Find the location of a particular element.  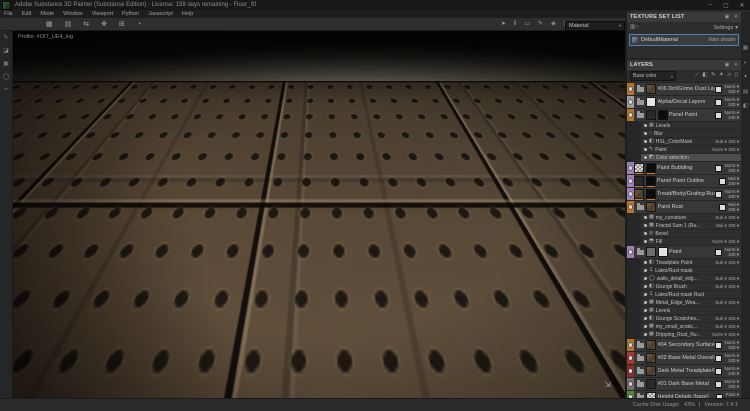

viewport-layout-2d-icon: ▤ is located at coordinates (68, 24).